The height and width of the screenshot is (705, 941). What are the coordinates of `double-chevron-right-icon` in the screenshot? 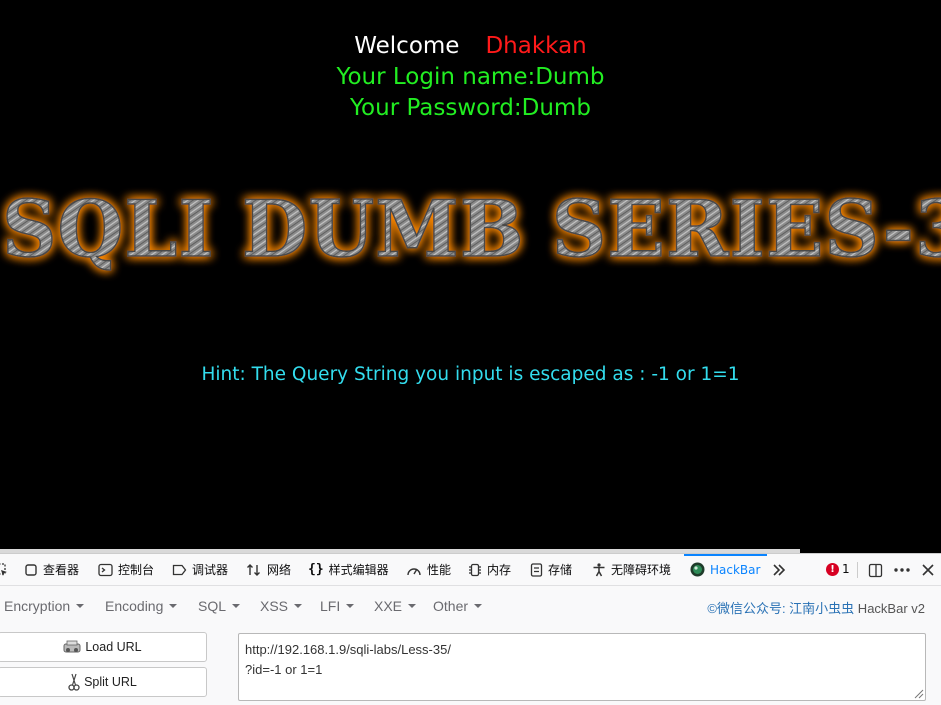 It's located at (779, 569).